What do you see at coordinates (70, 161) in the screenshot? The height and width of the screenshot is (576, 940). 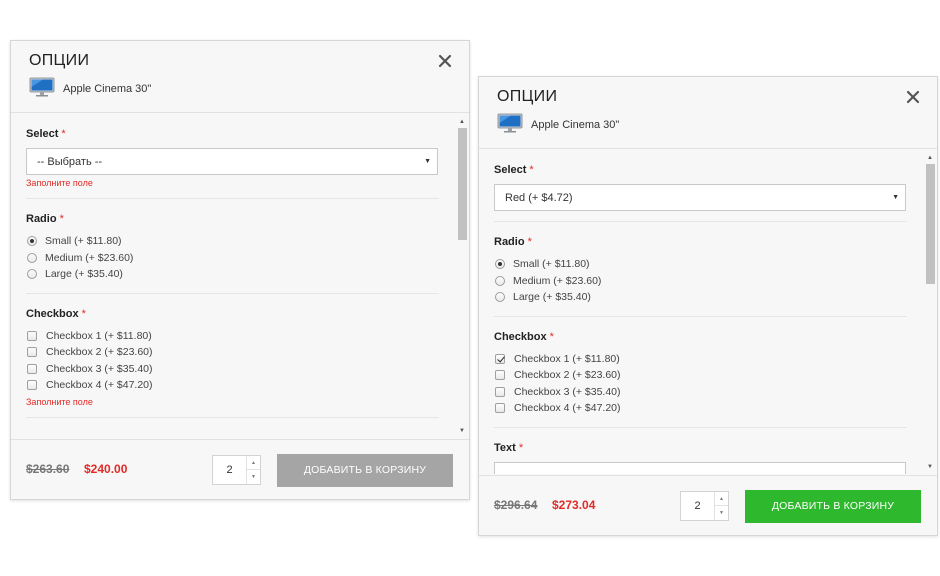 I see `select-value: -- Выбрать --` at bounding box center [70, 161].